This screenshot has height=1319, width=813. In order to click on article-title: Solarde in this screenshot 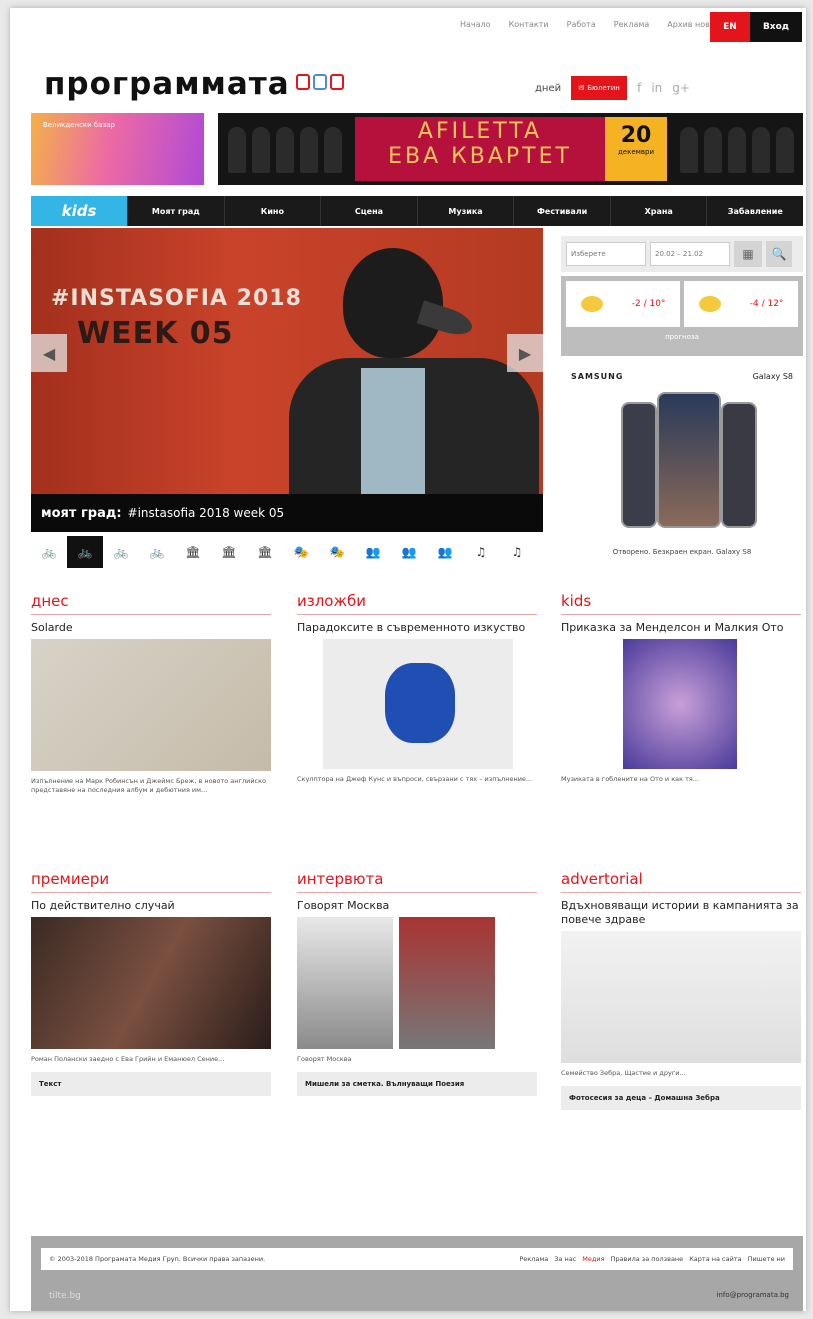, I will do `click(151, 628)`.